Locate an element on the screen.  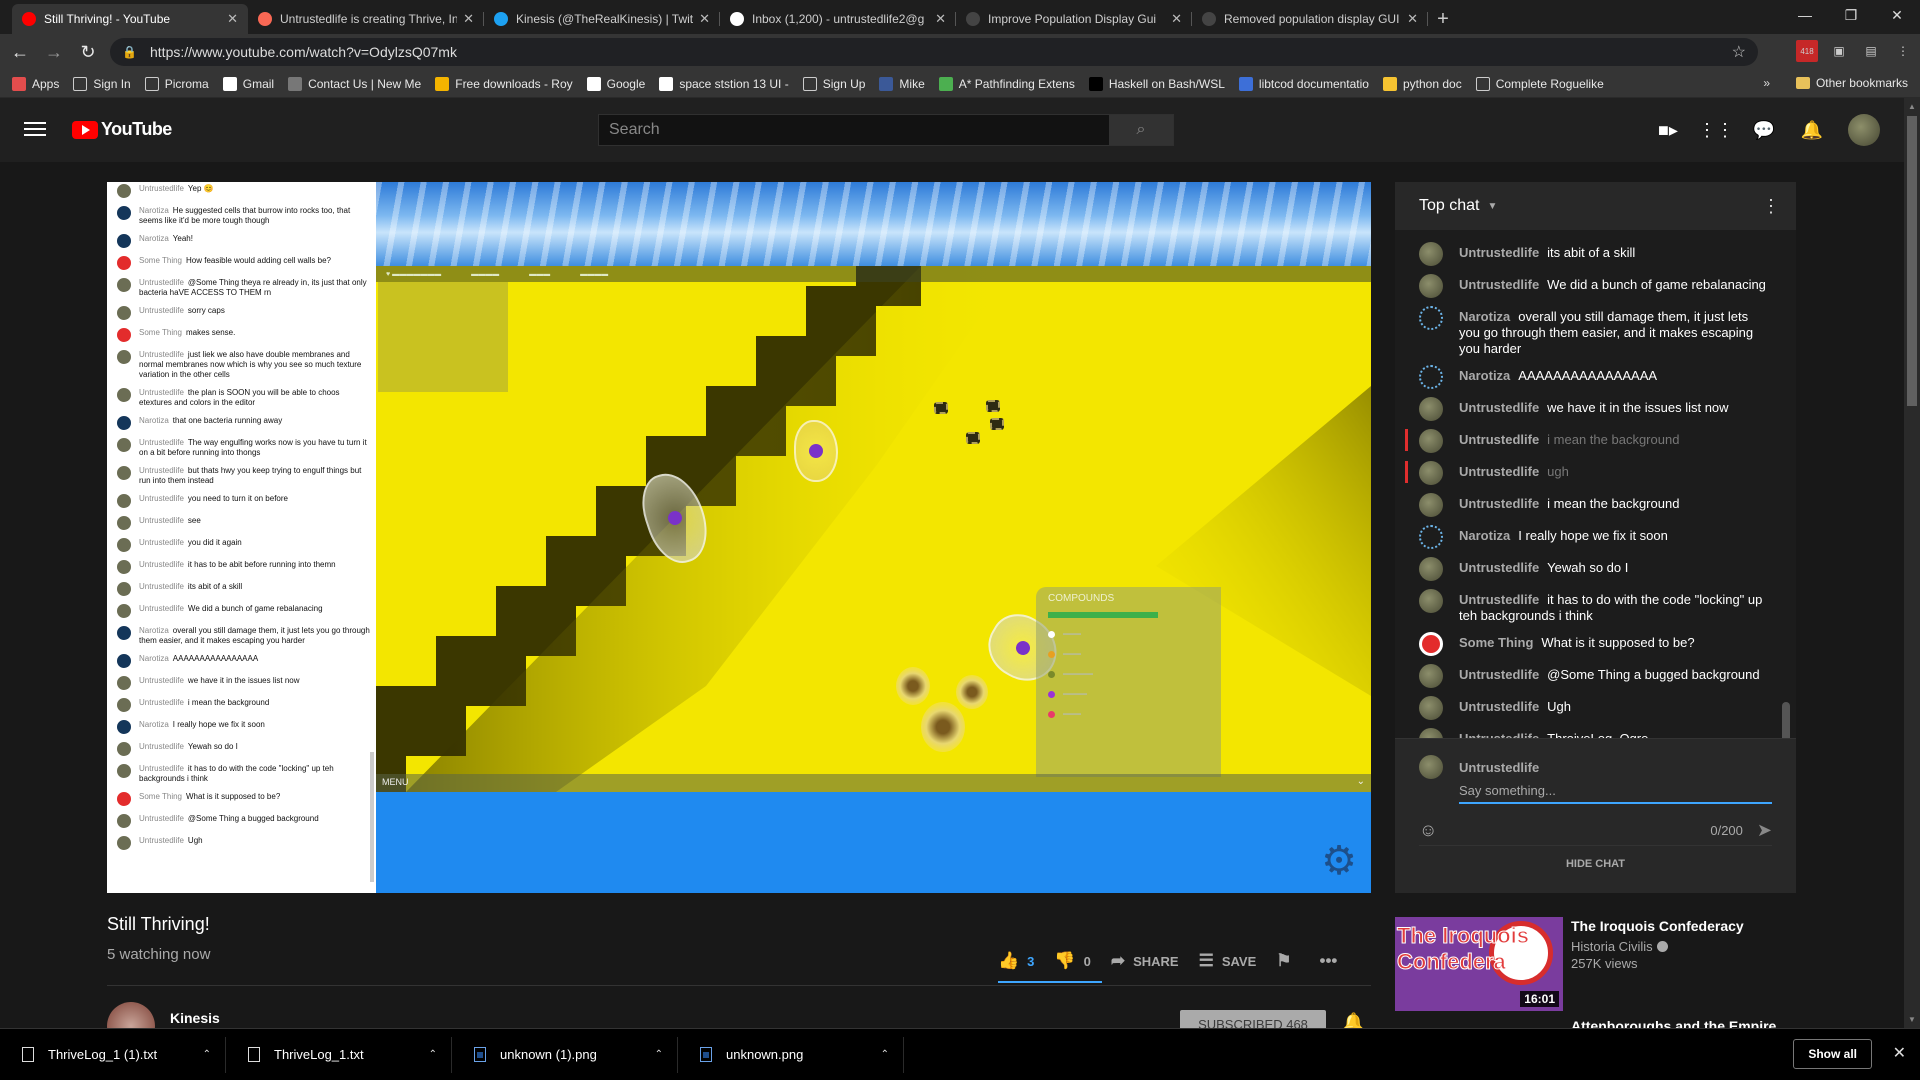
page-scrollbar: ▲ ▼ is located at coordinates (1912, 563).